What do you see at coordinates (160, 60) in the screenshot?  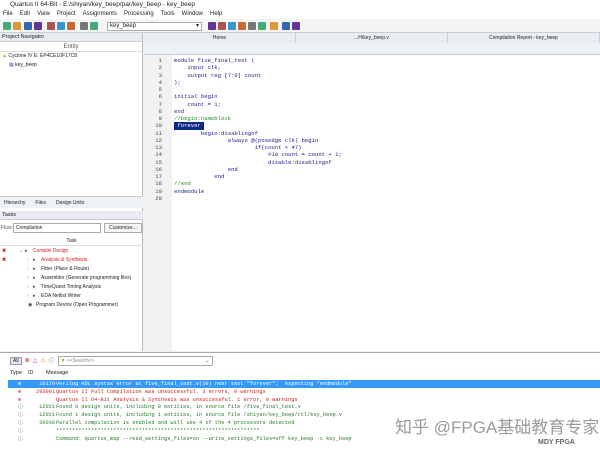 I see `line-number: 1` at bounding box center [160, 60].